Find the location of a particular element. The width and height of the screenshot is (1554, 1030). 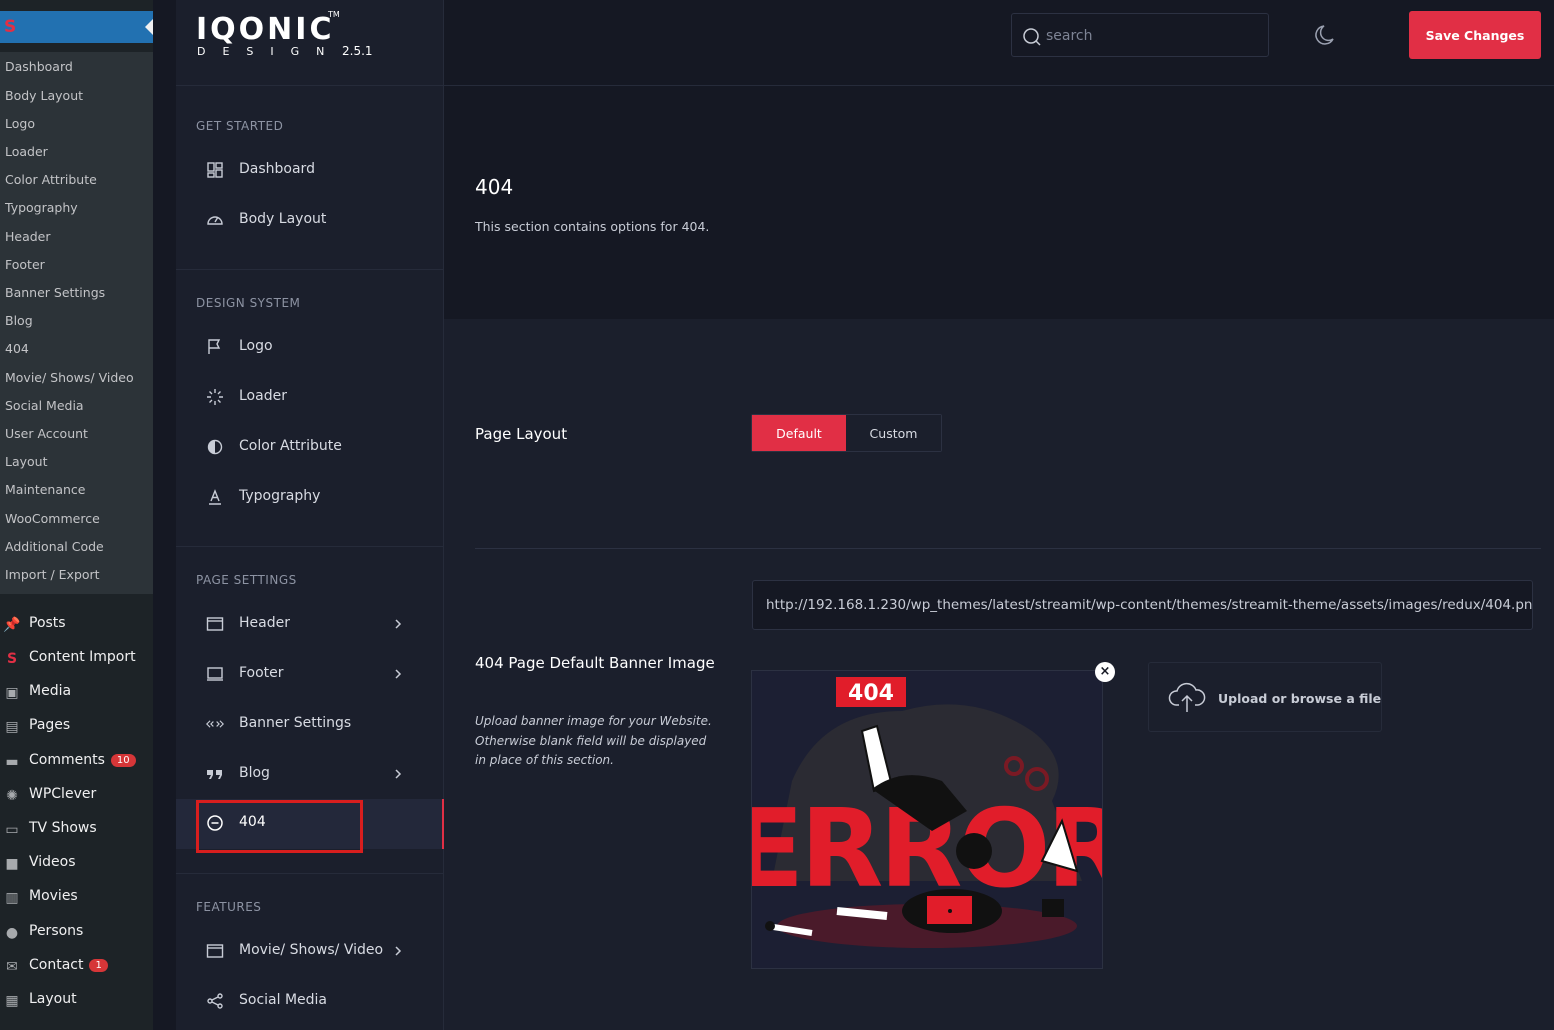

upload-label: Upload or browse a file is located at coordinates (1300, 698).